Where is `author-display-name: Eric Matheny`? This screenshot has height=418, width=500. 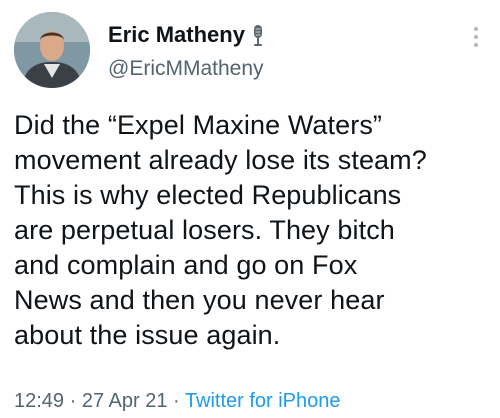
author-display-name: Eric Matheny is located at coordinates (176, 35).